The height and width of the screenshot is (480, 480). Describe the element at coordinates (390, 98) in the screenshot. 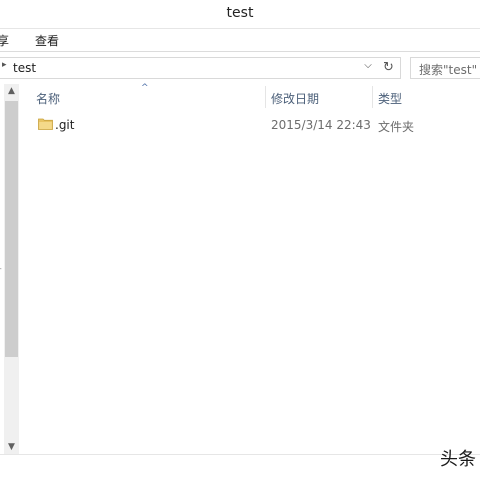

I see `column-type: 类型` at that location.